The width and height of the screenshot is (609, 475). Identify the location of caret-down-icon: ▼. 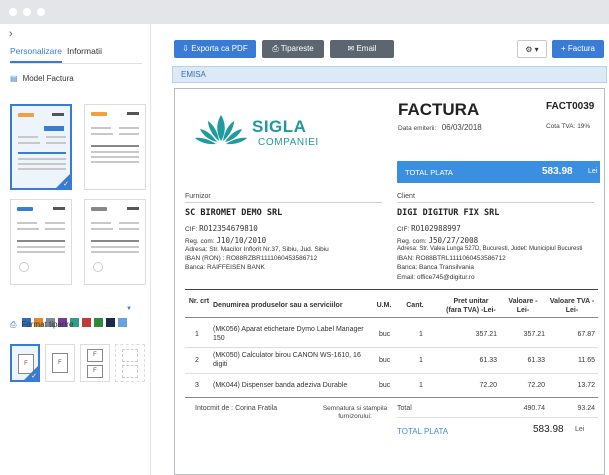
(129, 309).